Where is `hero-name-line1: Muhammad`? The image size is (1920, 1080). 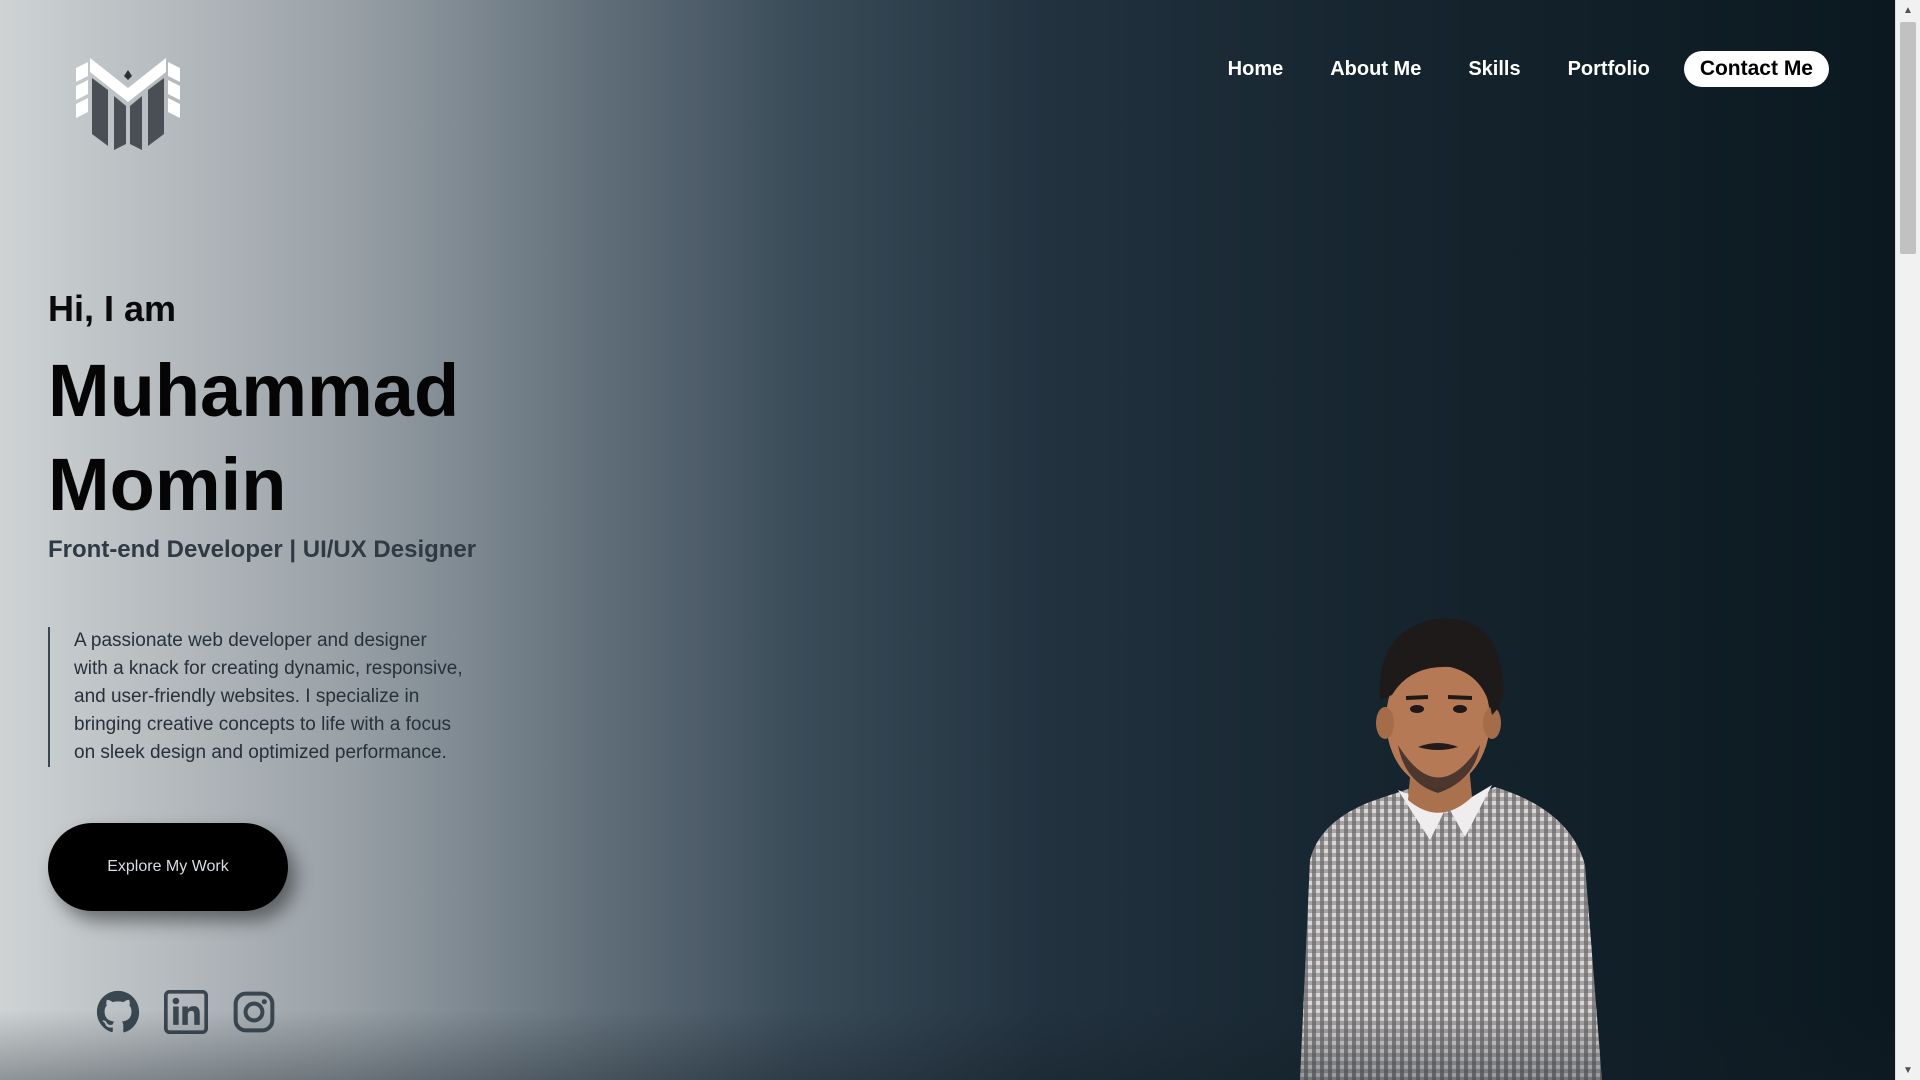
hero-name-line1: Muhammad is located at coordinates (254, 390).